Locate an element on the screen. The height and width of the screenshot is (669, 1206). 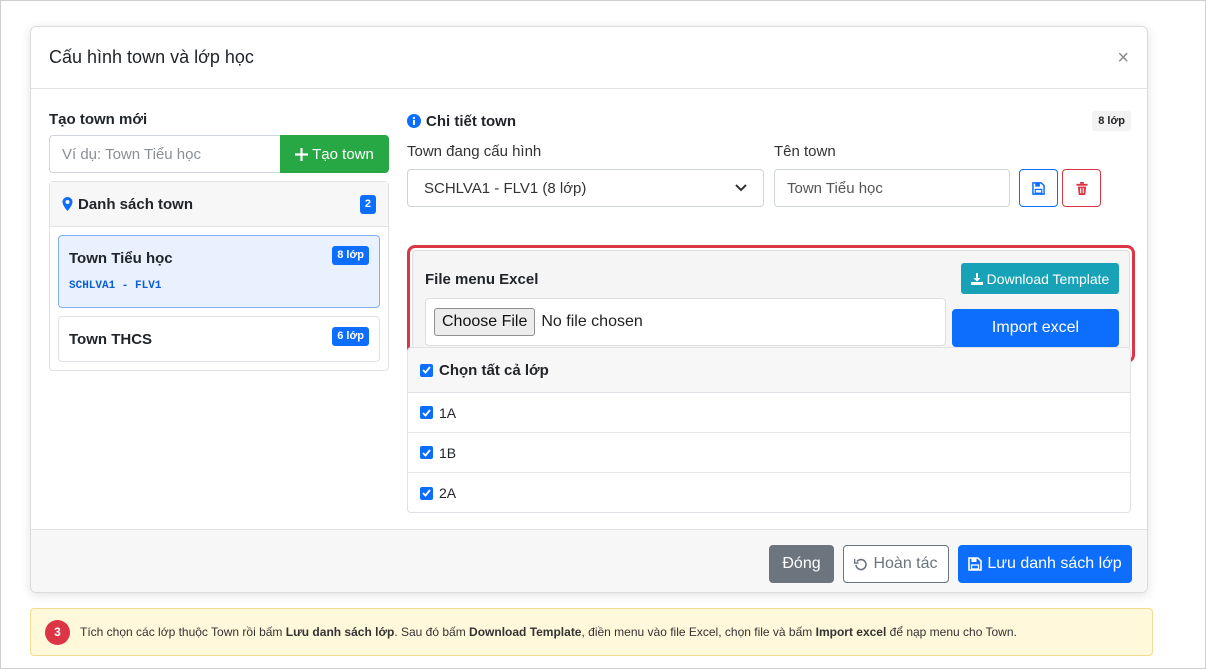
town-list-header: Danh sách town 2 is located at coordinates (219, 204).